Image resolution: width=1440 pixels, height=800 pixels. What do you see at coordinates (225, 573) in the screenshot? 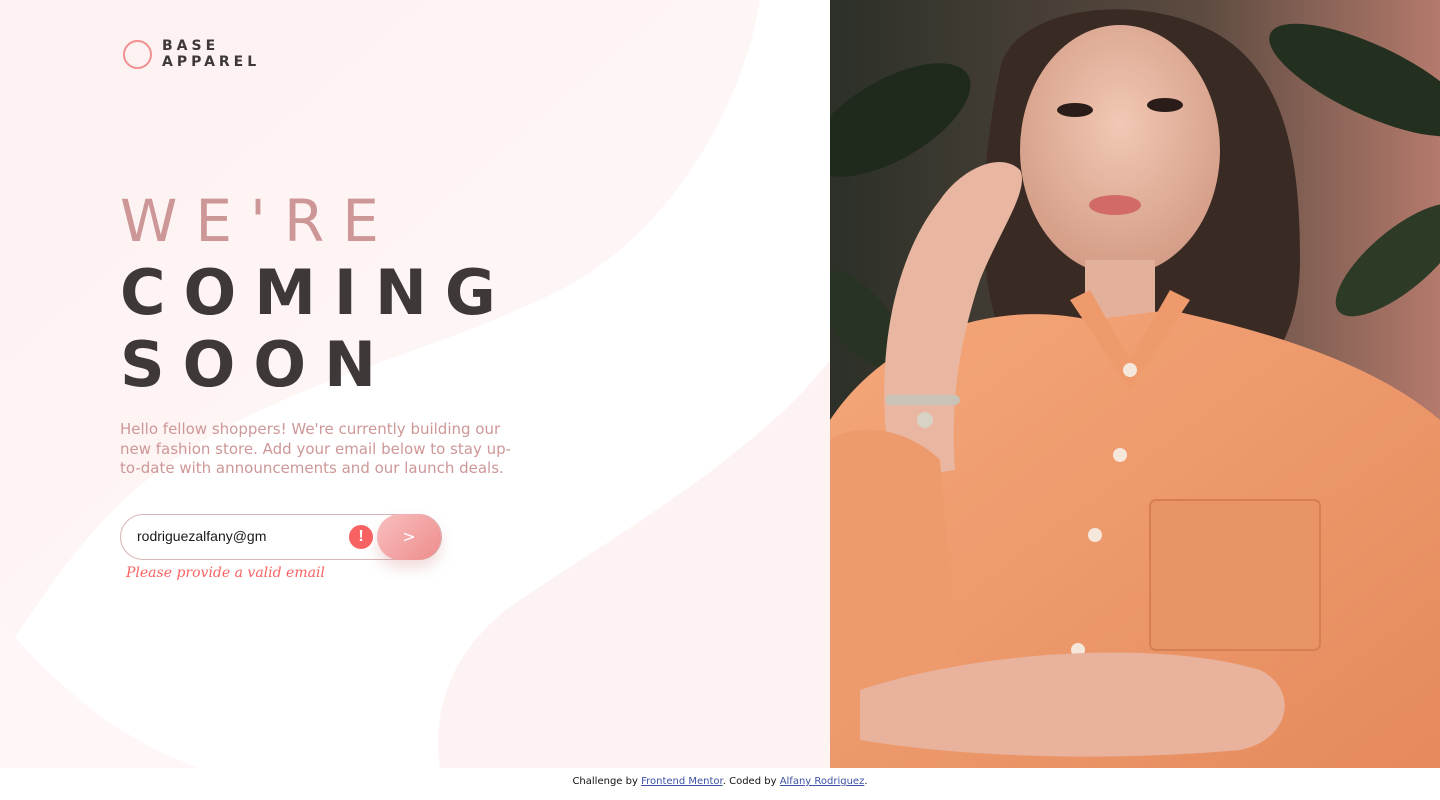
I see `email-error-message: Please provide a valid email` at bounding box center [225, 573].